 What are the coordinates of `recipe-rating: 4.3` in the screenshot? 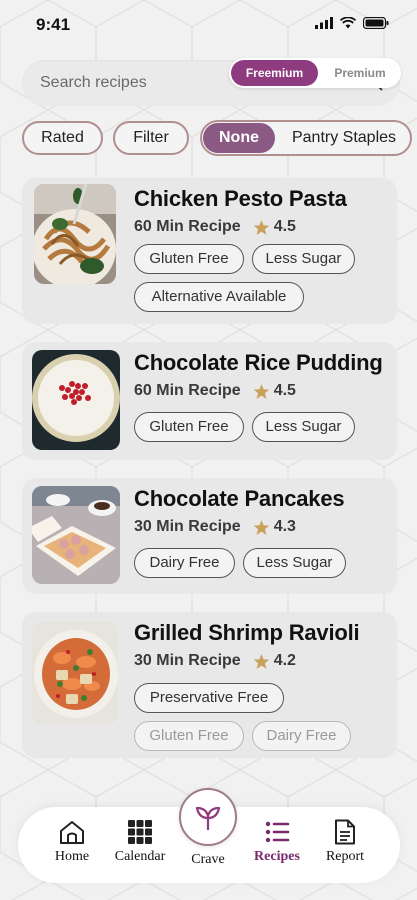 It's located at (284, 526).